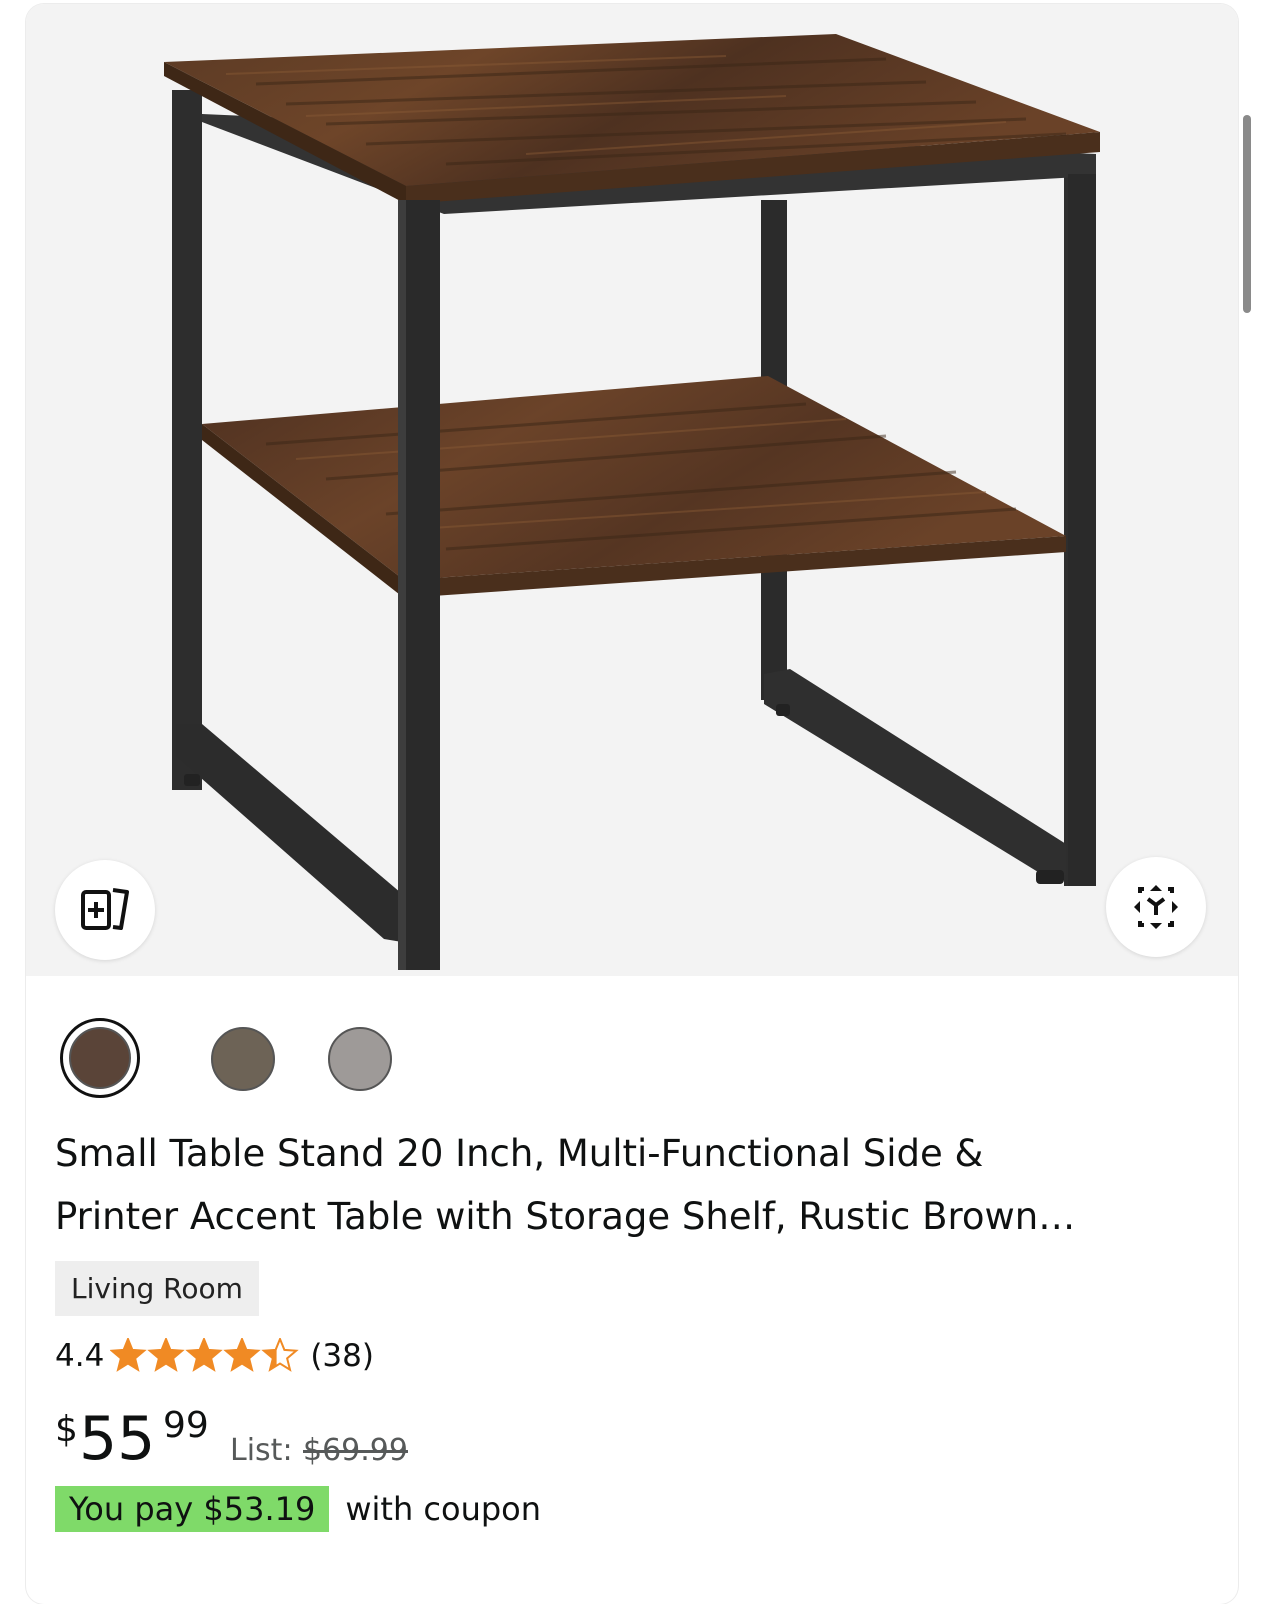 The height and width of the screenshot is (1604, 1284). I want to click on coupon-row: You pay $53.19 with coupon, so click(298, 1509).